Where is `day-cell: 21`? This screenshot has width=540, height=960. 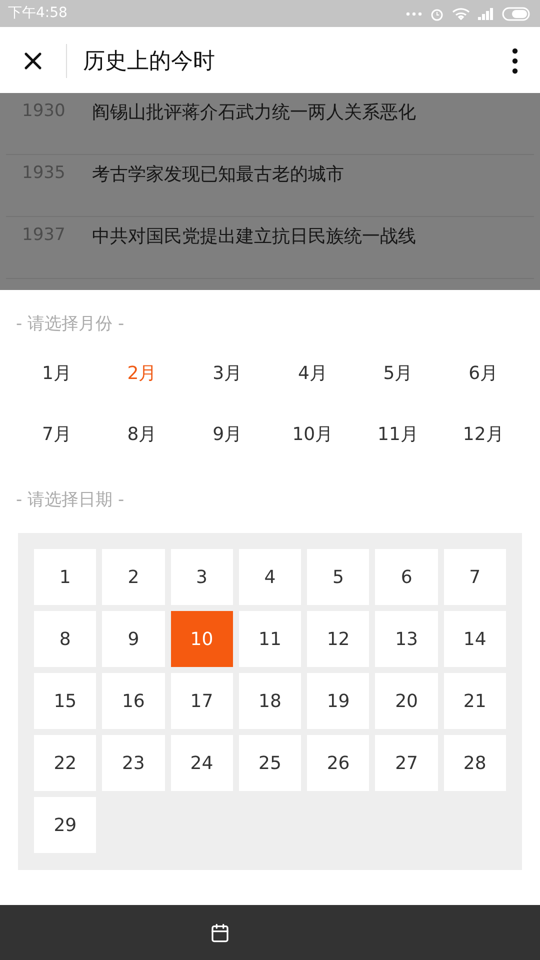
day-cell: 21 is located at coordinates (475, 701).